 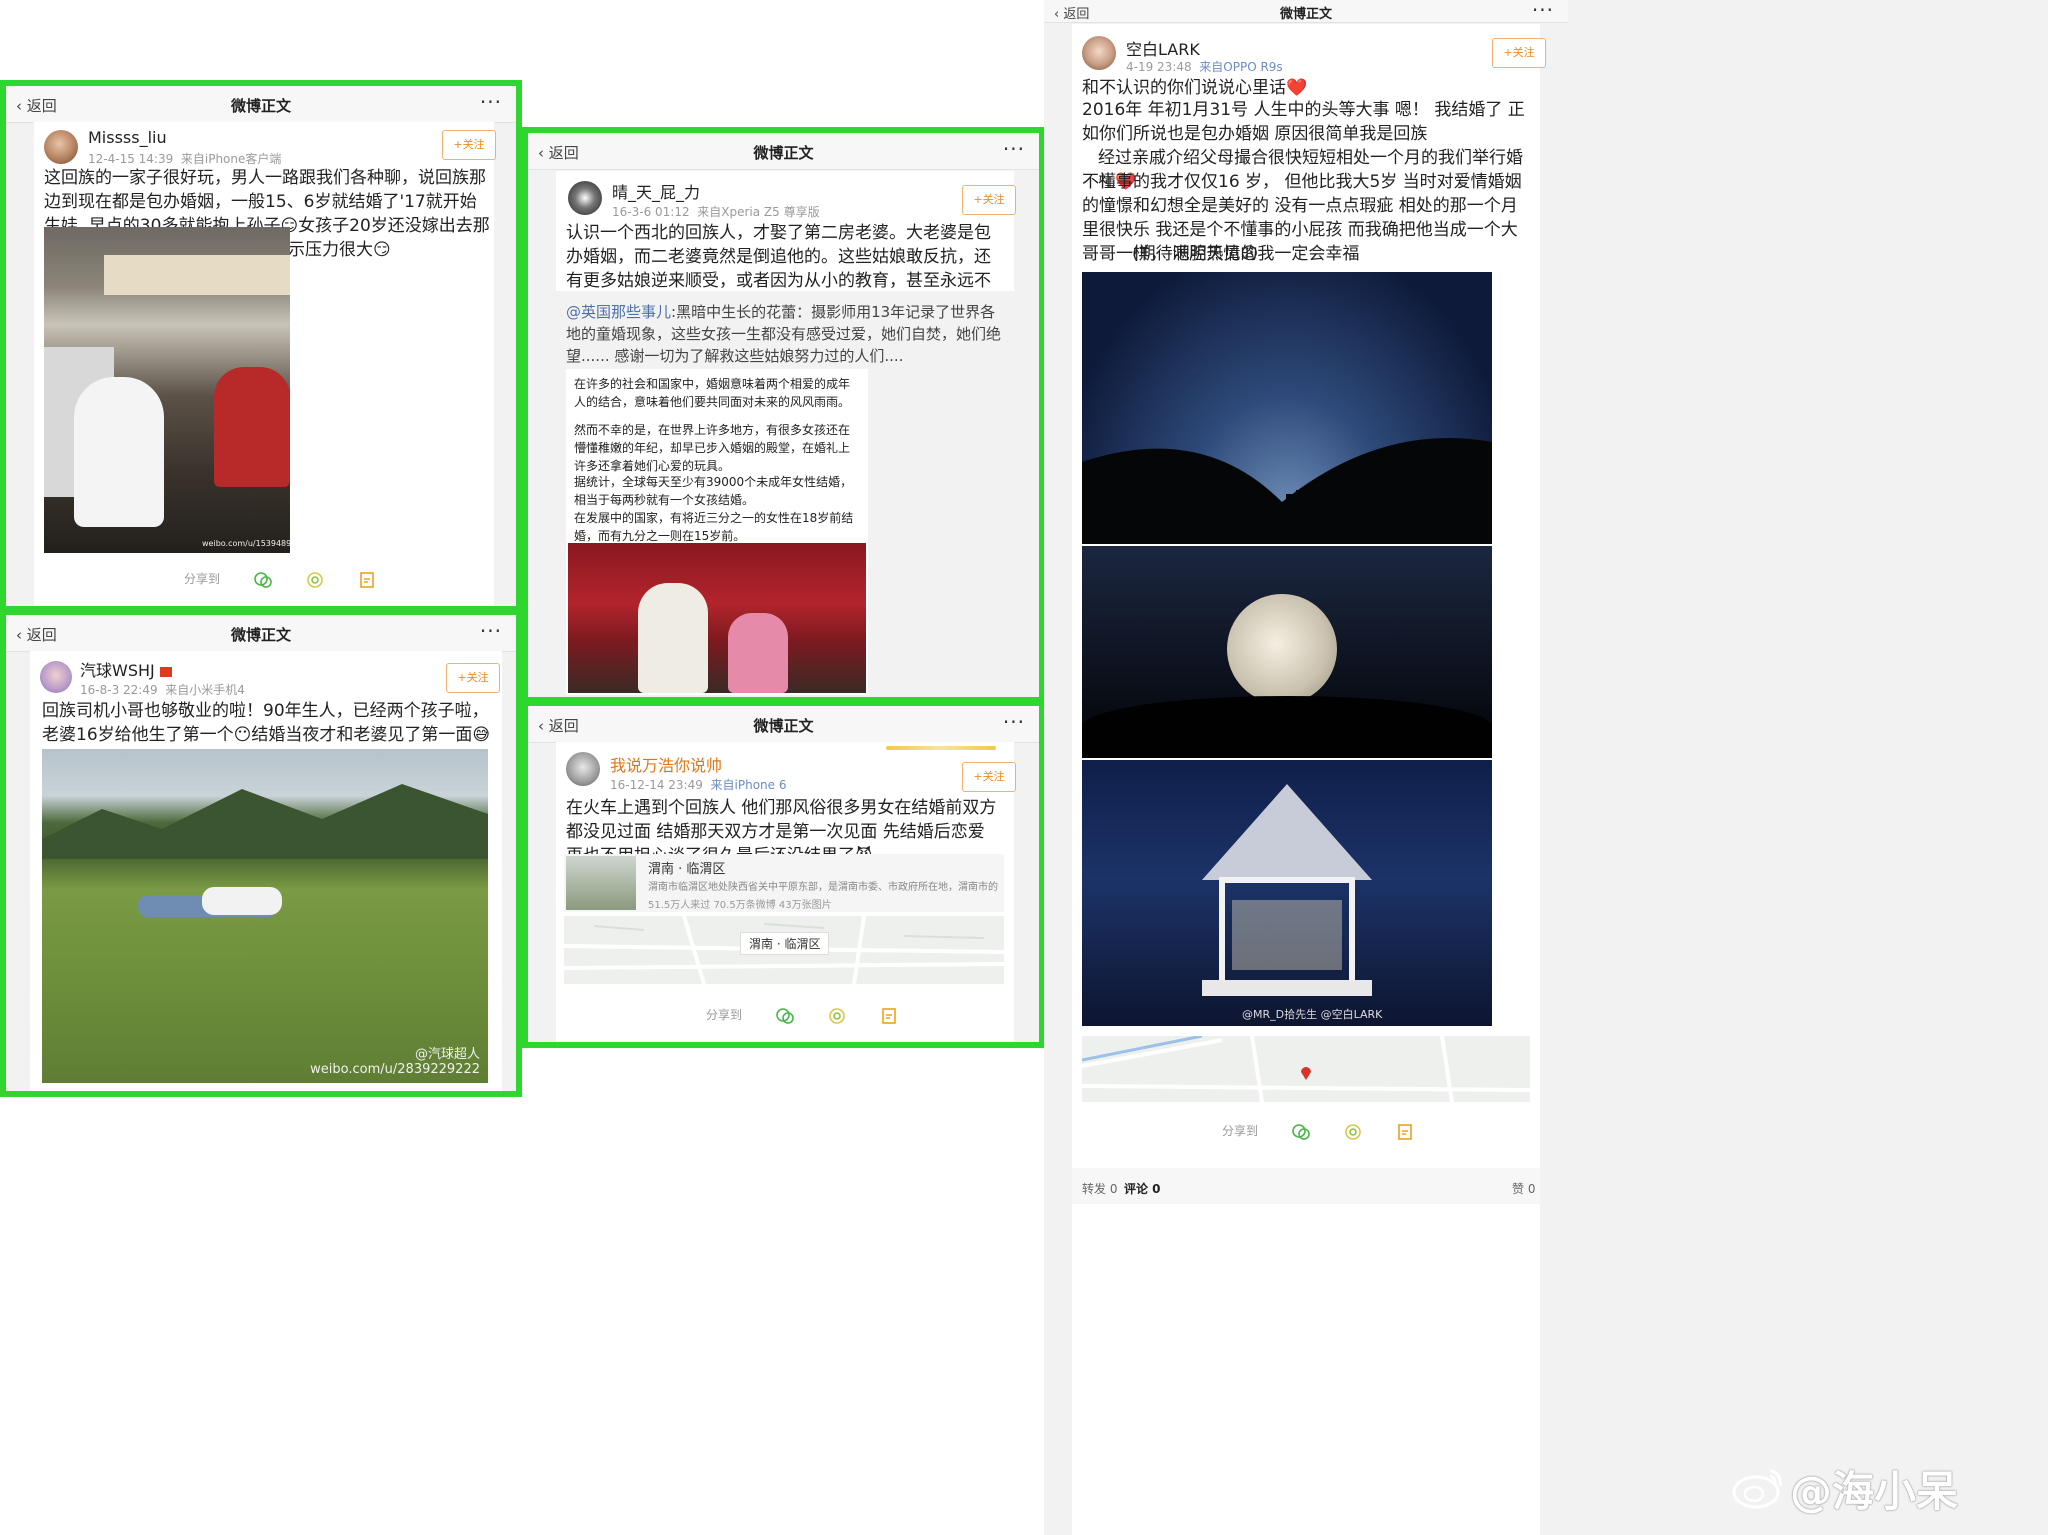 I want to click on post-meta: 16-3-6 01:12 来自Xperia Z5 尊享版, so click(x=716, y=211).